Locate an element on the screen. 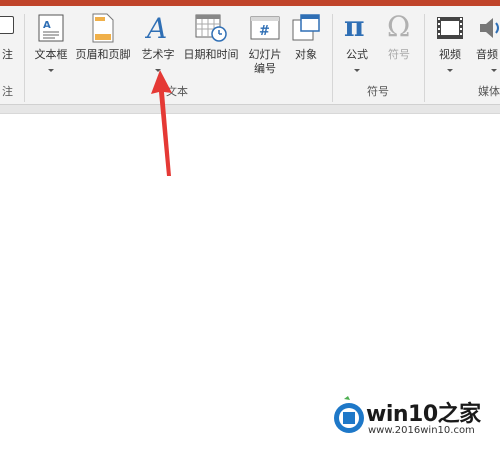 Image resolution: width=500 pixels, height=449 pixels. video-button: 视频 is located at coordinates (450, 43).